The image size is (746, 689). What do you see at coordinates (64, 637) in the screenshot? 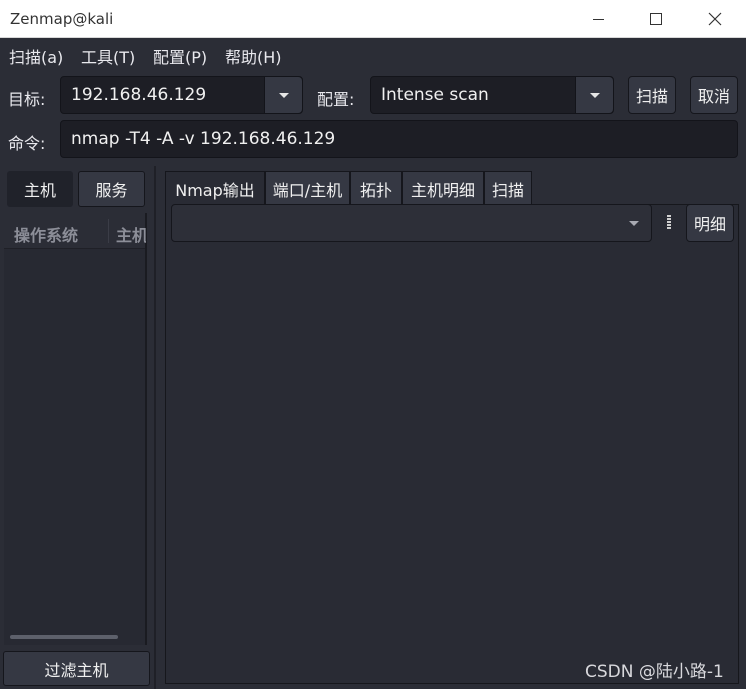
I see `host-list-scrollbar` at bounding box center [64, 637].